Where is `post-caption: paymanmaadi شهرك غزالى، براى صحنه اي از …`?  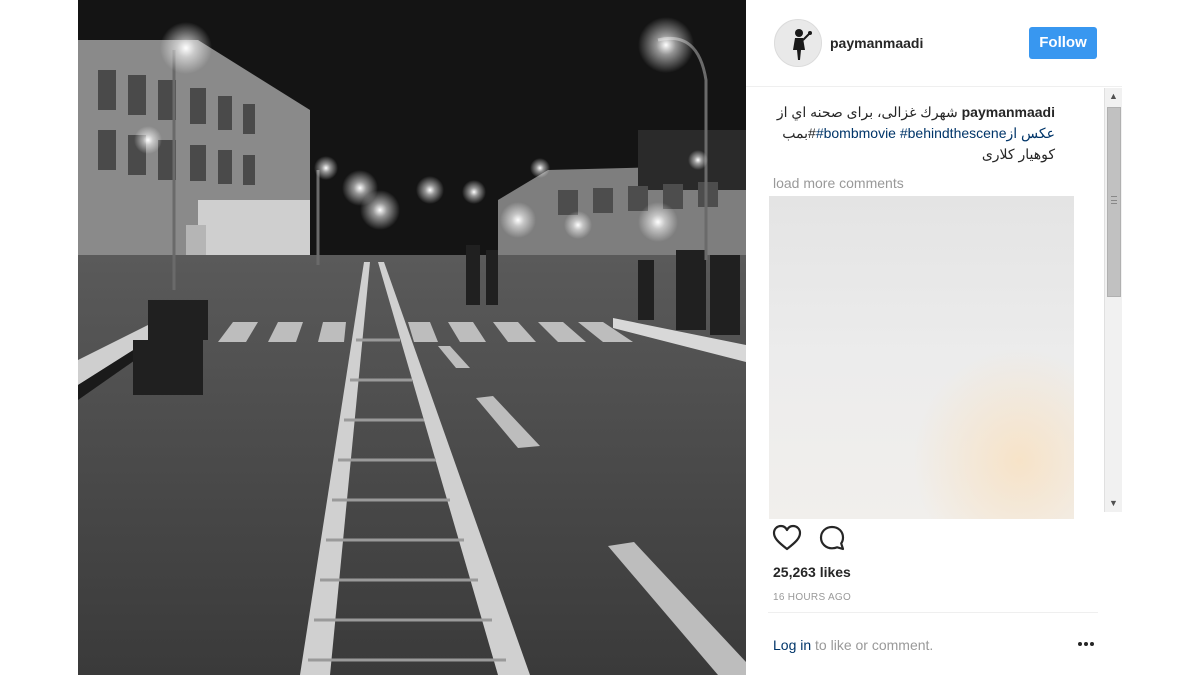
post-caption: paymanmaadi شهرك غزالى، براى صحنه اي از … is located at coordinates (914, 133).